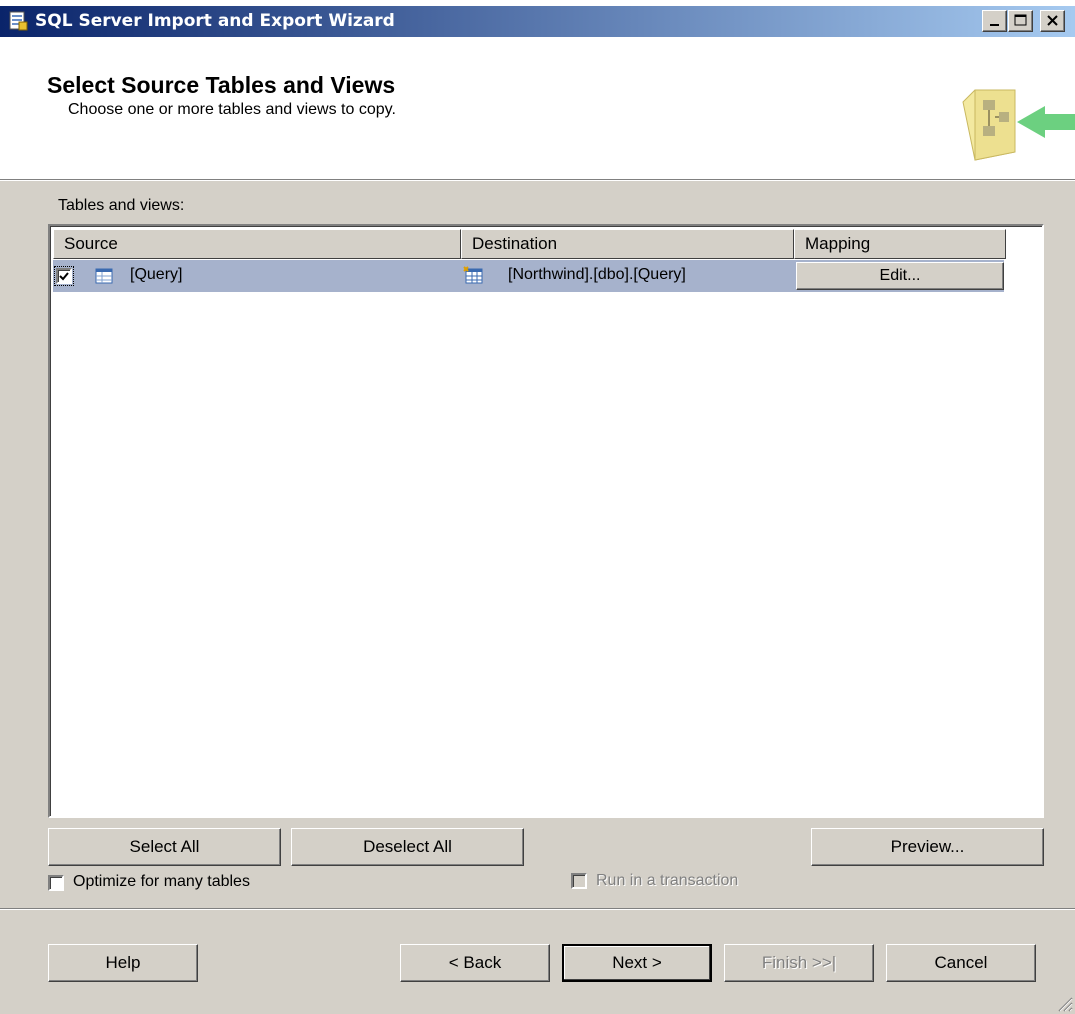 This screenshot has height=1014, width=1075. Describe the element at coordinates (221, 85) in the screenshot. I see `page-title: Select Source Tables and Views` at that location.